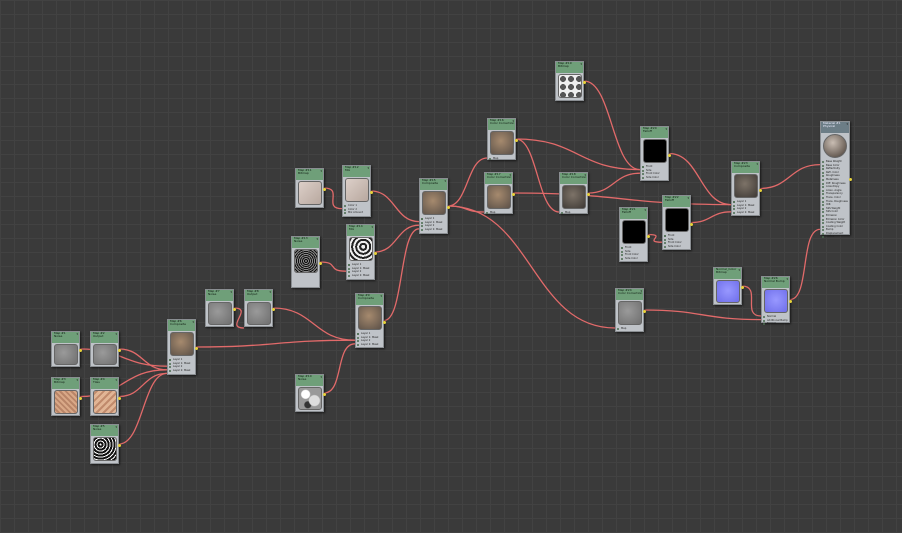 This screenshot has height=533, width=902. Describe the element at coordinates (220, 308) in the screenshot. I see `node-n7: Map #7 Noise ▾` at that location.